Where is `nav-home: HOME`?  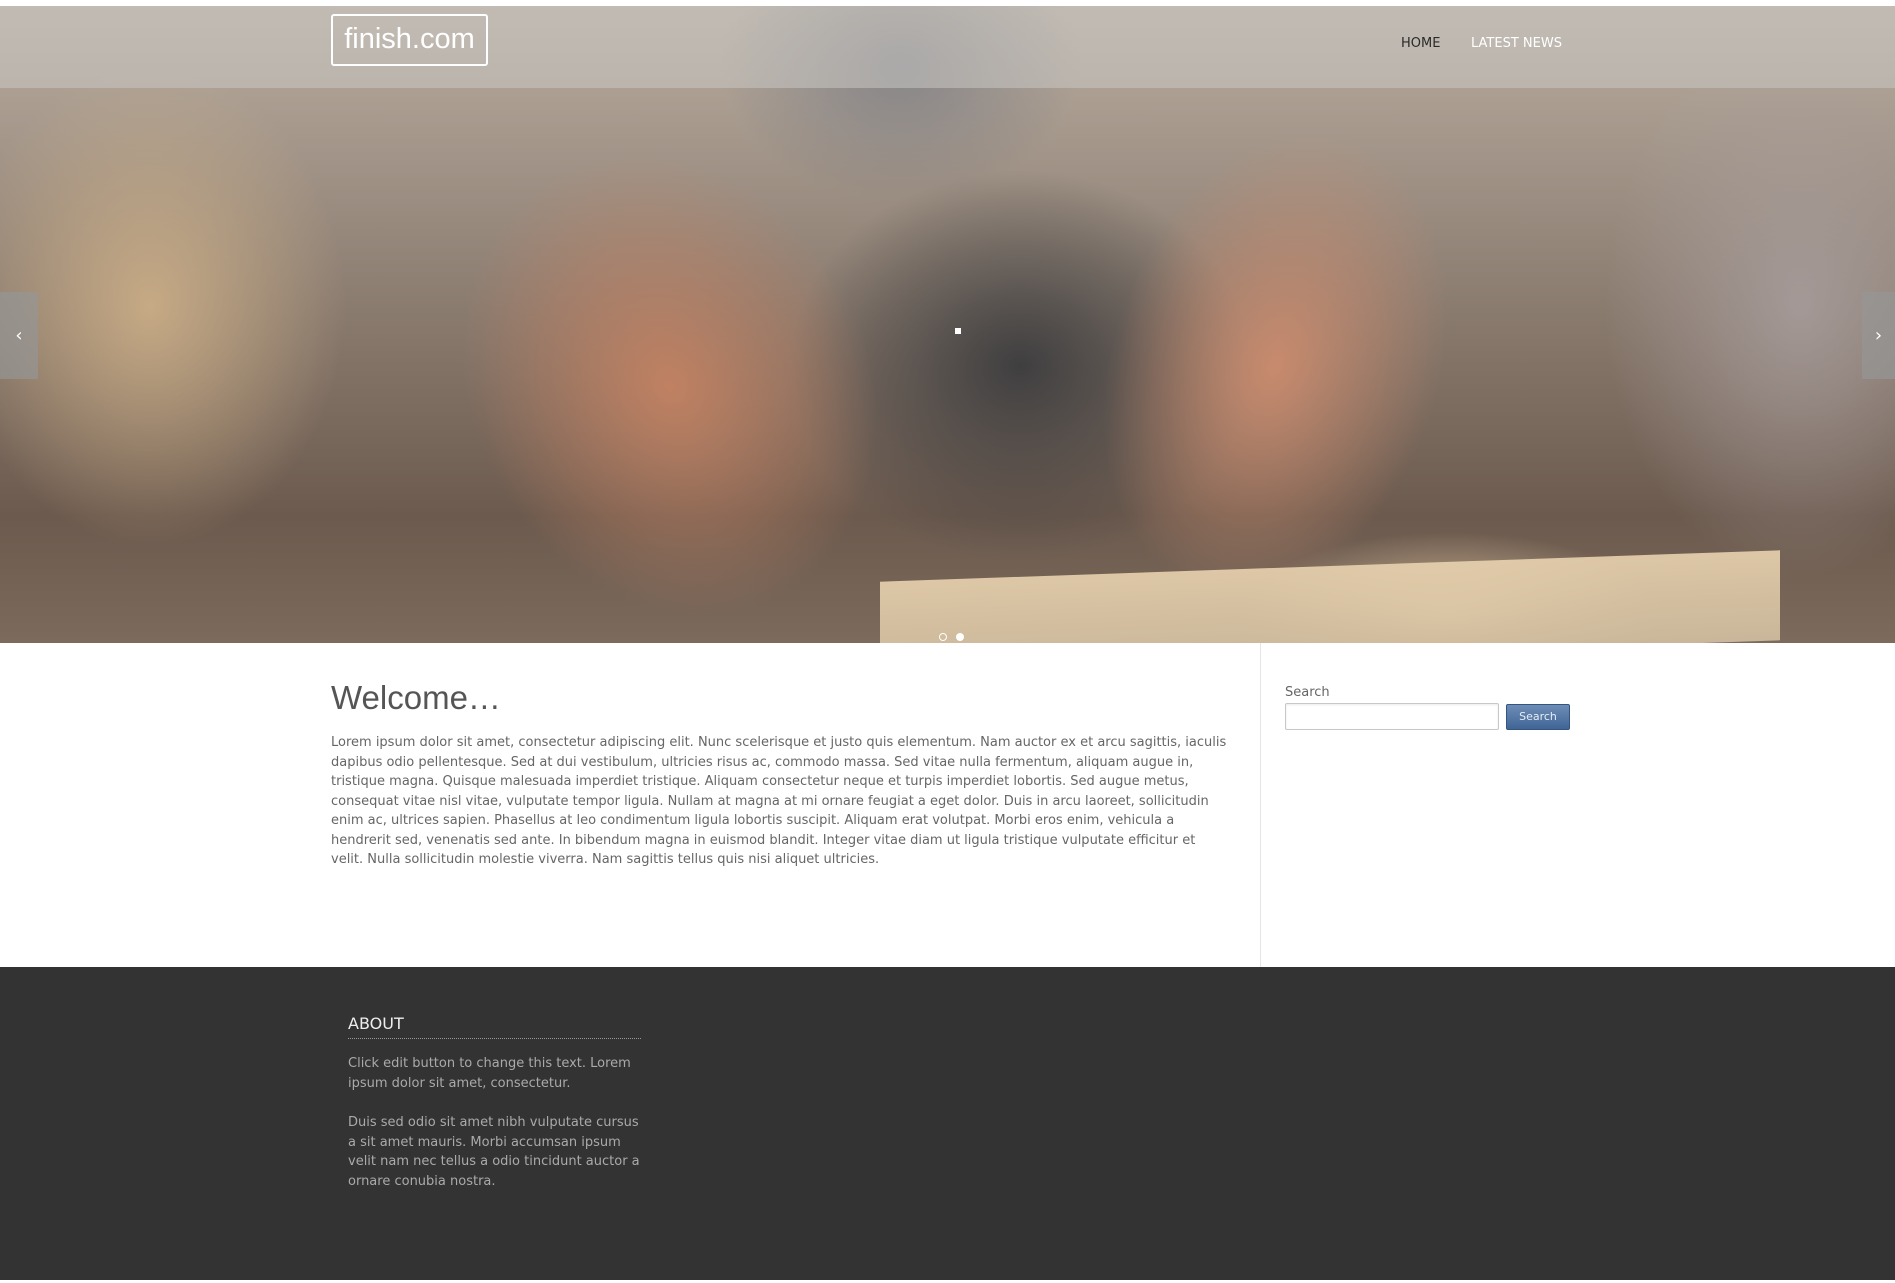
nav-home: HOME is located at coordinates (1420, 43).